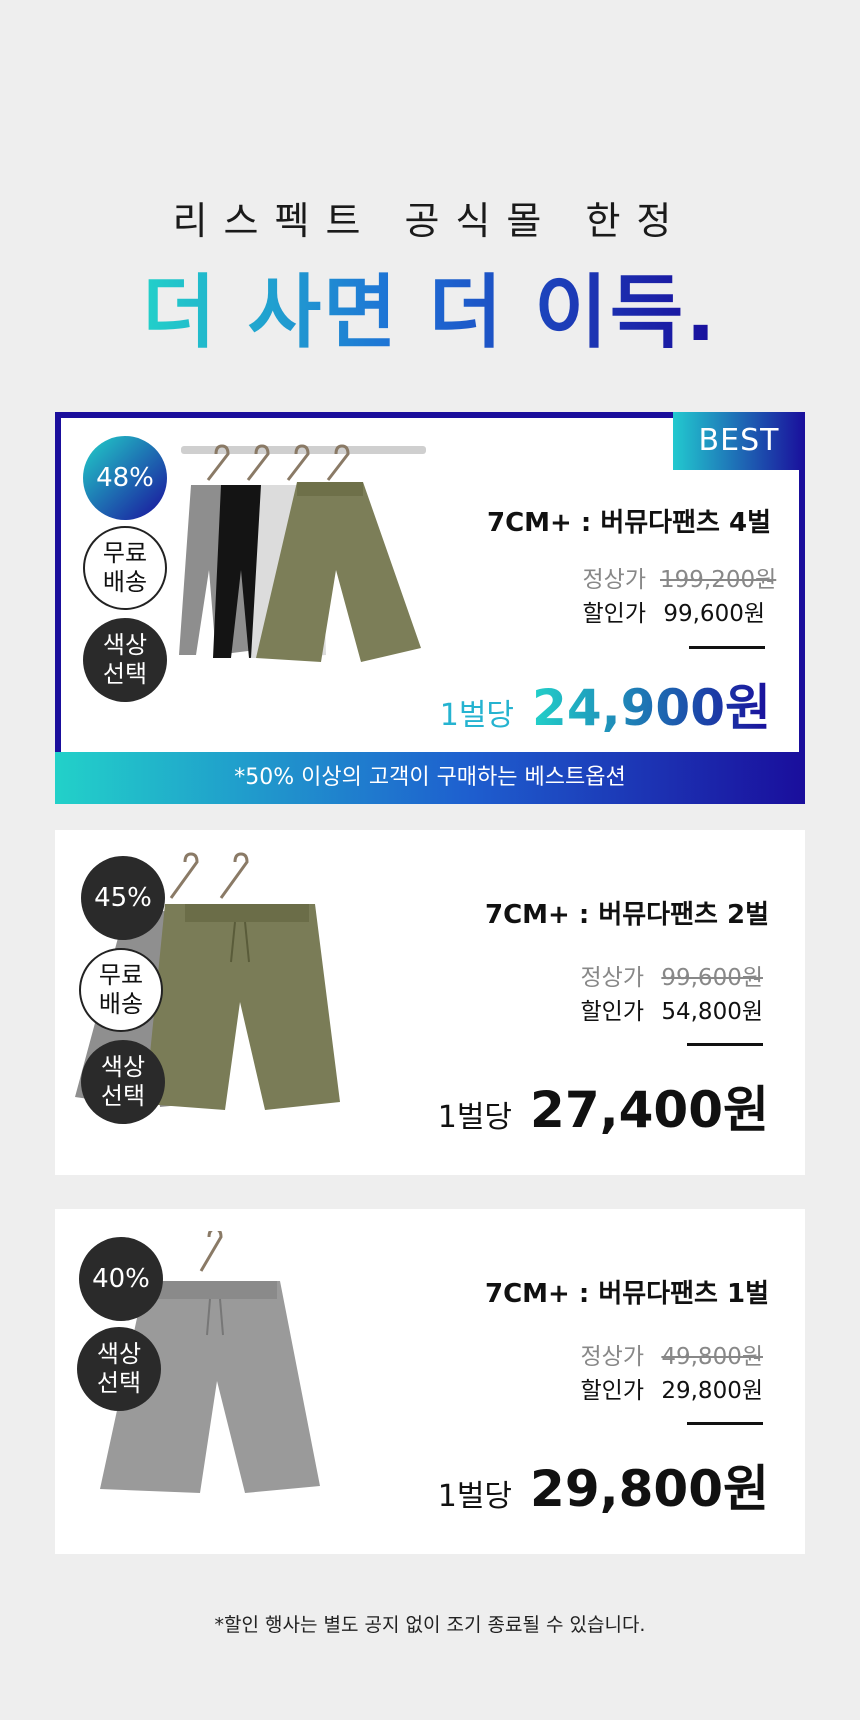  Describe the element at coordinates (123, 898) in the screenshot. I see `discount-badge: 45%` at that location.